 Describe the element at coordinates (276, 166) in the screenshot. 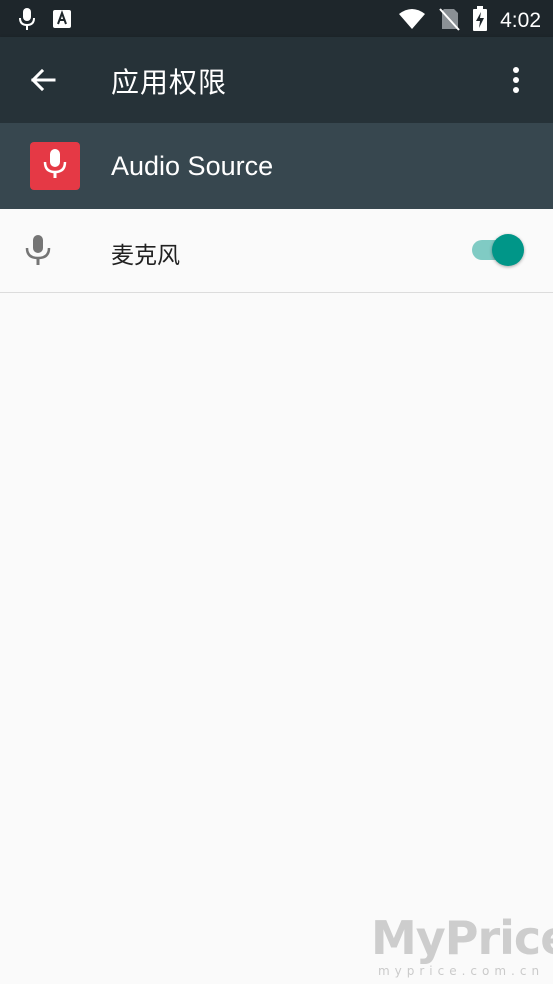

I see `app-header: Audio Source` at that location.